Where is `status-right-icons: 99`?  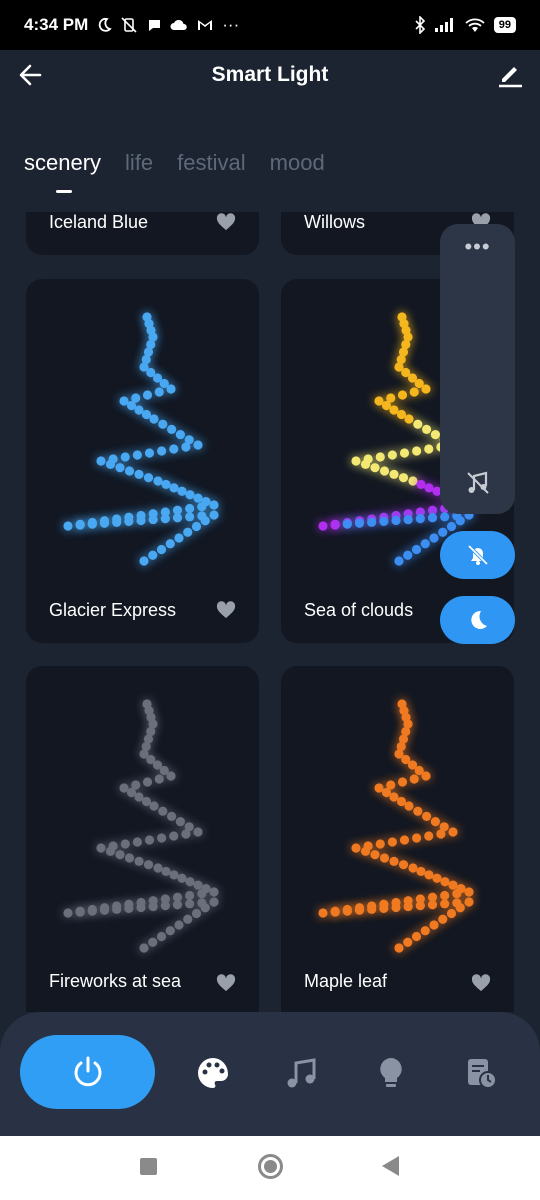 status-right-icons: 99 is located at coordinates (465, 25).